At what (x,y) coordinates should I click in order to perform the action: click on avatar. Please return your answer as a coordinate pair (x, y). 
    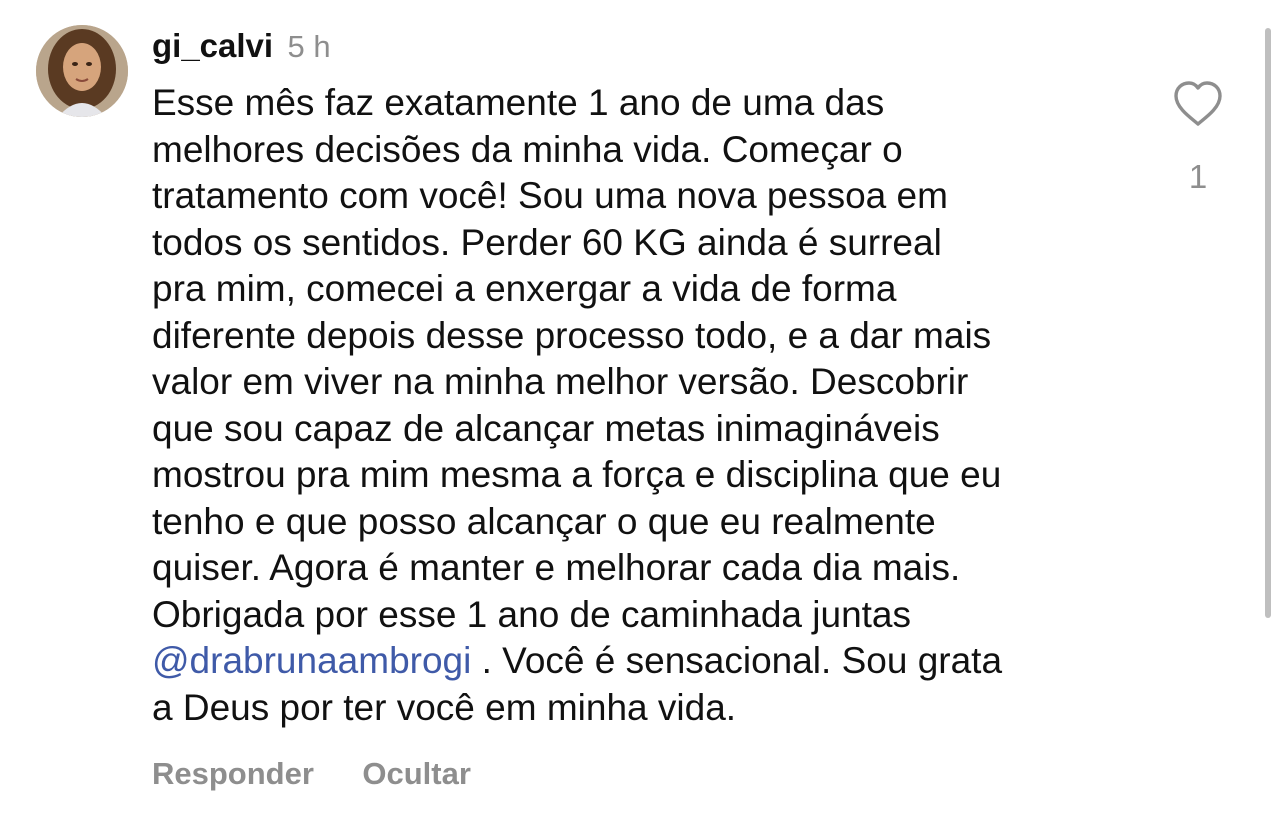
    Looking at the image, I should click on (82, 71).